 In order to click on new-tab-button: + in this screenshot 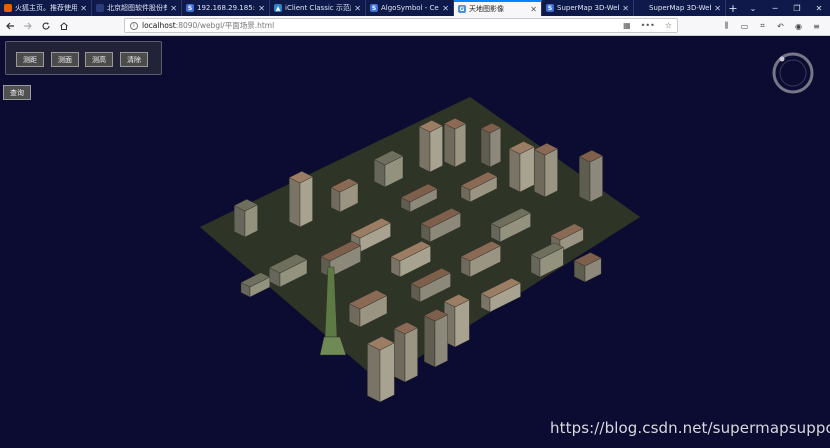, I will do `click(733, 8)`.